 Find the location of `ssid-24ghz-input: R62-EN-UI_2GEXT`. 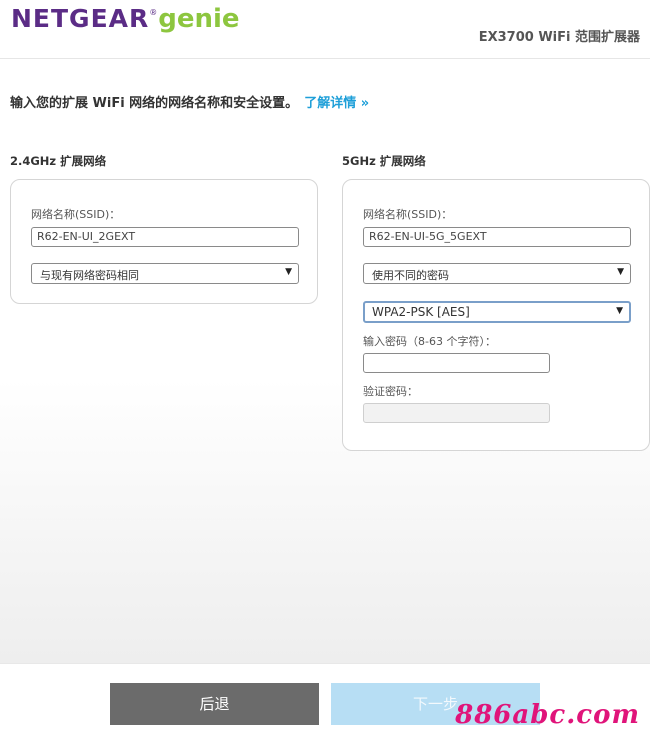

ssid-24ghz-input: R62-EN-UI_2GEXT is located at coordinates (165, 237).